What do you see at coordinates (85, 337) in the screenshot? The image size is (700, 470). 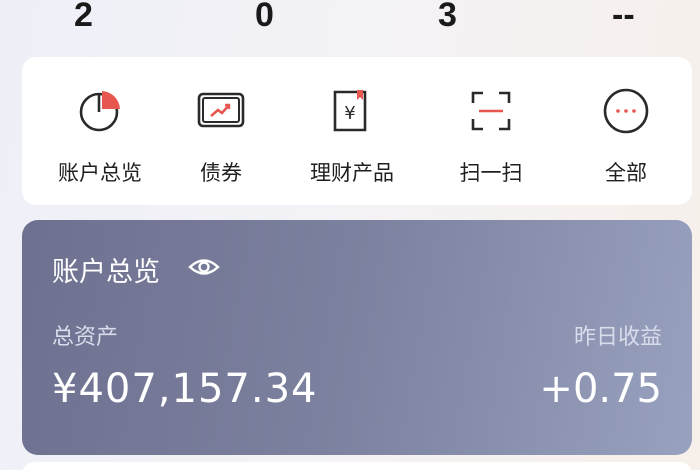 I see `total-assets-label: 总资产` at bounding box center [85, 337].